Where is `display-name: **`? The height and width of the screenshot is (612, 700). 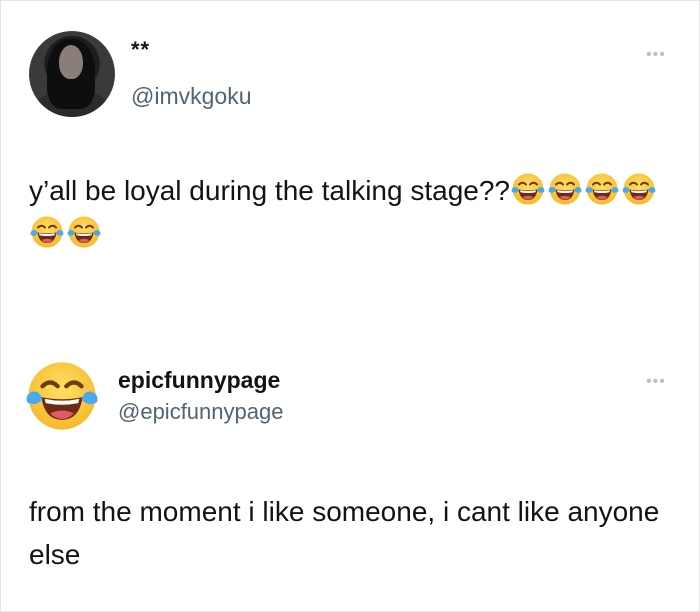
display-name: ** is located at coordinates (140, 50).